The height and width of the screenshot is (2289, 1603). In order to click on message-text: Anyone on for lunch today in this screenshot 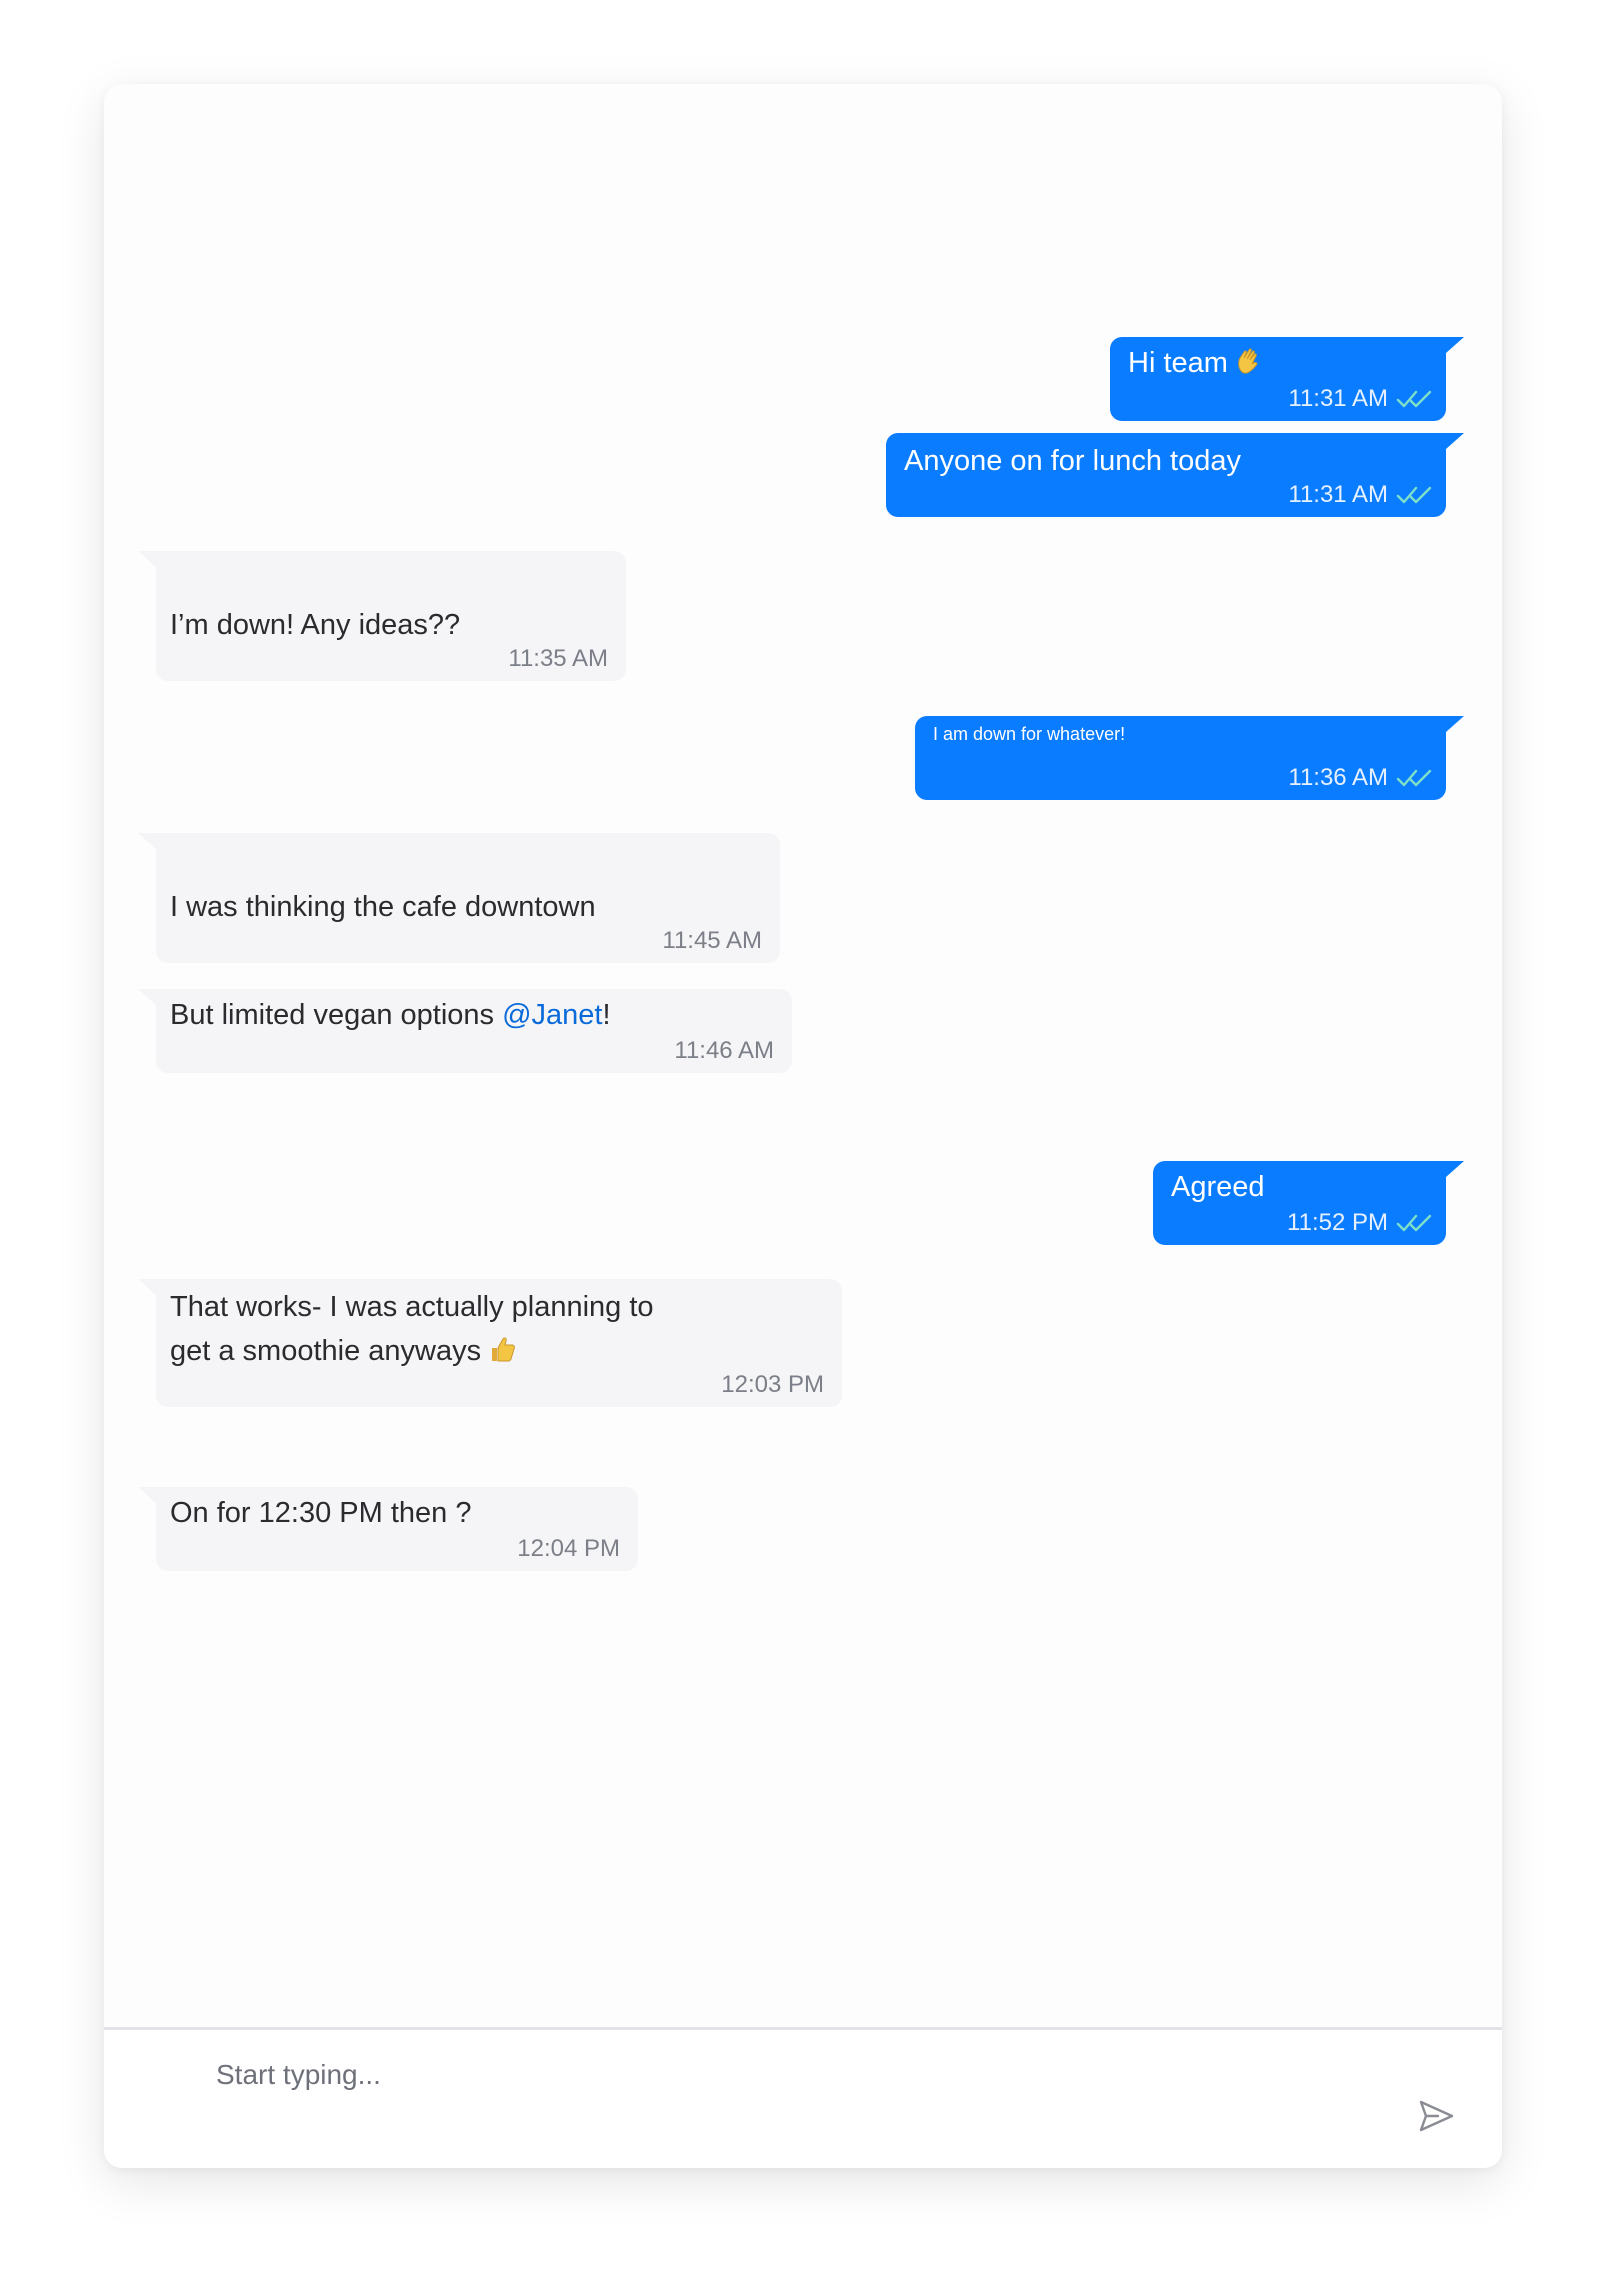, I will do `click(1072, 461)`.